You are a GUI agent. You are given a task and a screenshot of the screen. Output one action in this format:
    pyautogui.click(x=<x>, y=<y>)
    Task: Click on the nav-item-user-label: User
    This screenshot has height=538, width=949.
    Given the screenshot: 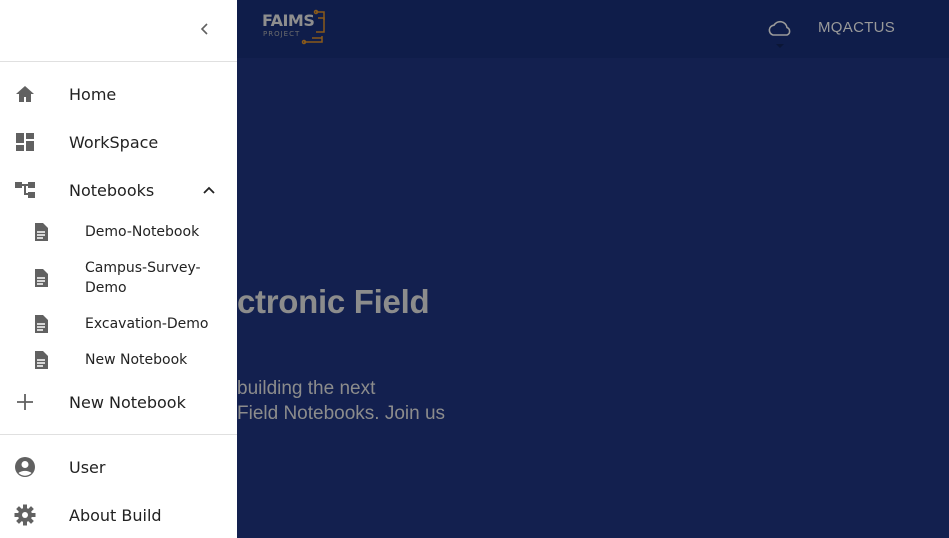 What is the action you would take?
    pyautogui.click(x=87, y=467)
    